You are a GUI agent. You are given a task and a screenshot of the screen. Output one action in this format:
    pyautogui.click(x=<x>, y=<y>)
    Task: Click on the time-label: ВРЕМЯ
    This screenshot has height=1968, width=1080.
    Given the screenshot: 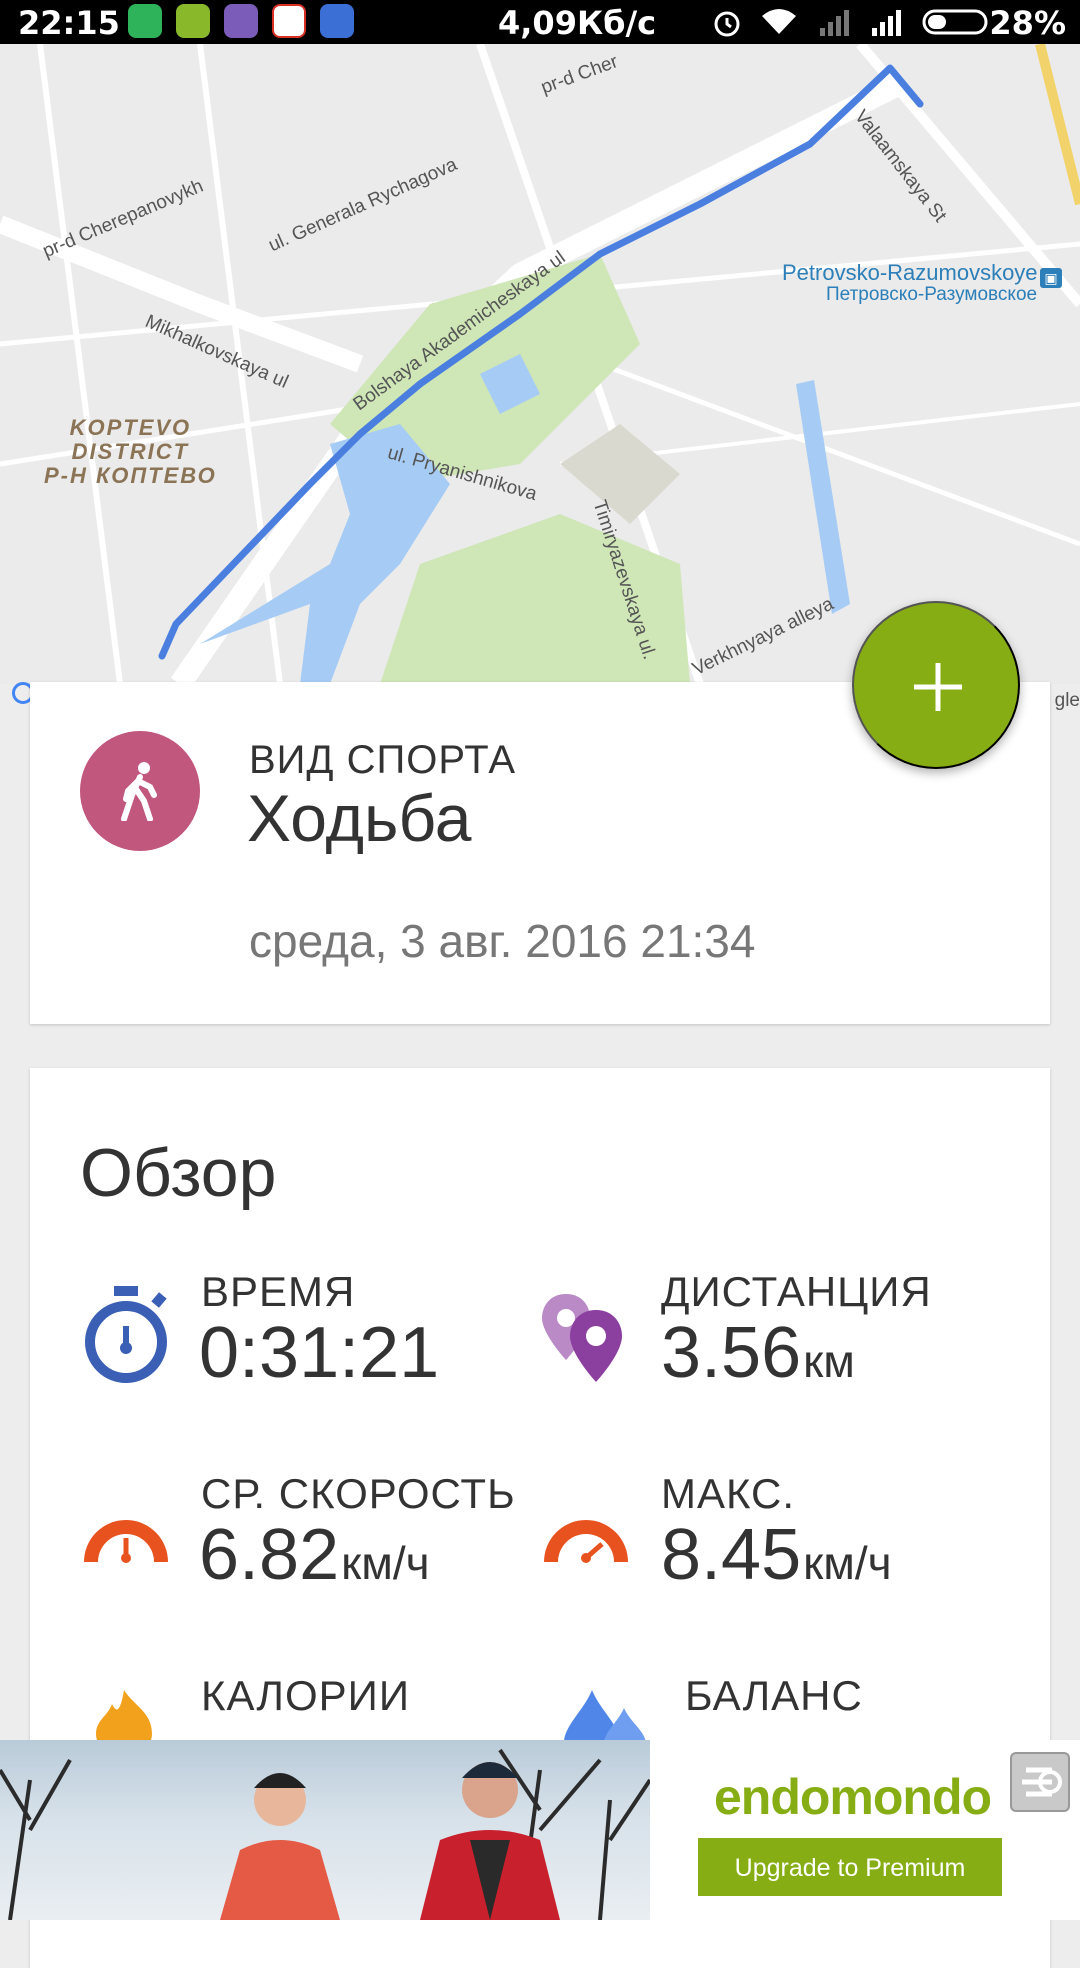 What is the action you would take?
    pyautogui.click(x=278, y=1291)
    